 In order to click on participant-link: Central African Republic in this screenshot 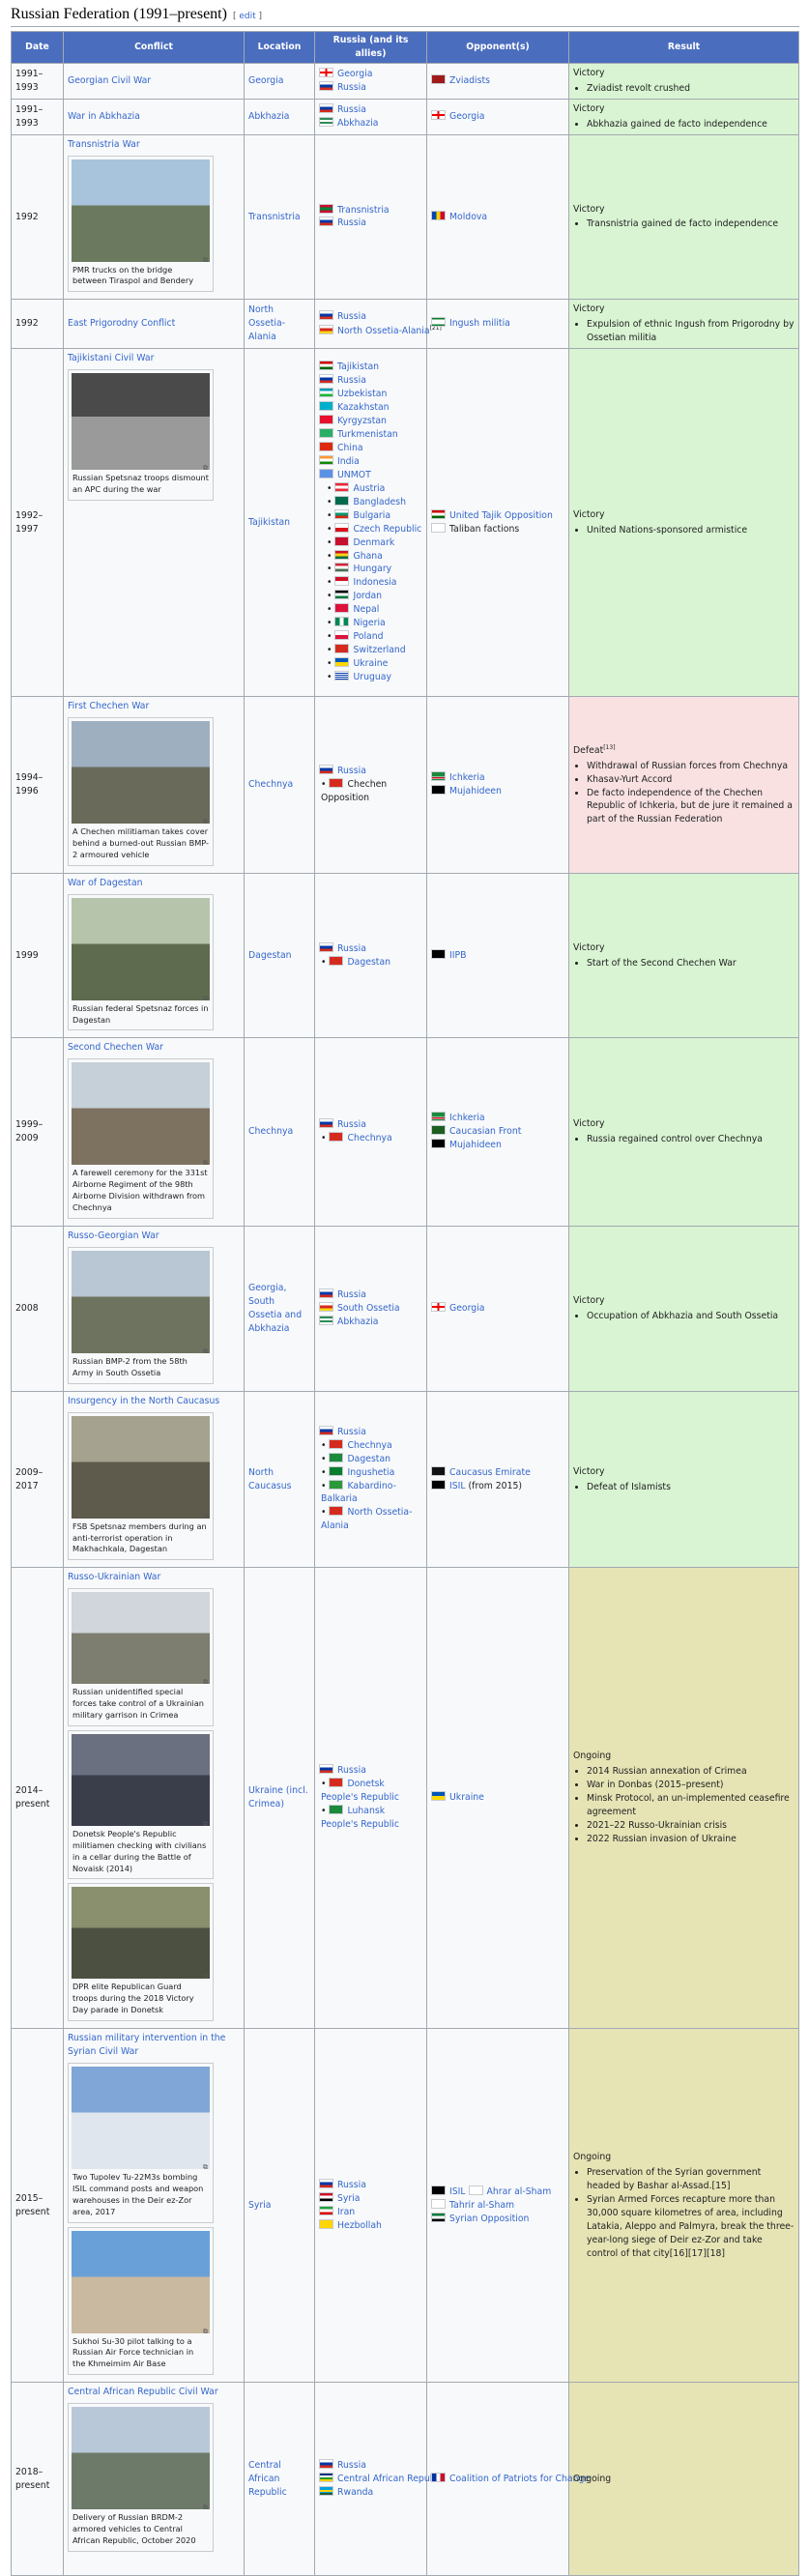, I will do `click(391, 2479)`.